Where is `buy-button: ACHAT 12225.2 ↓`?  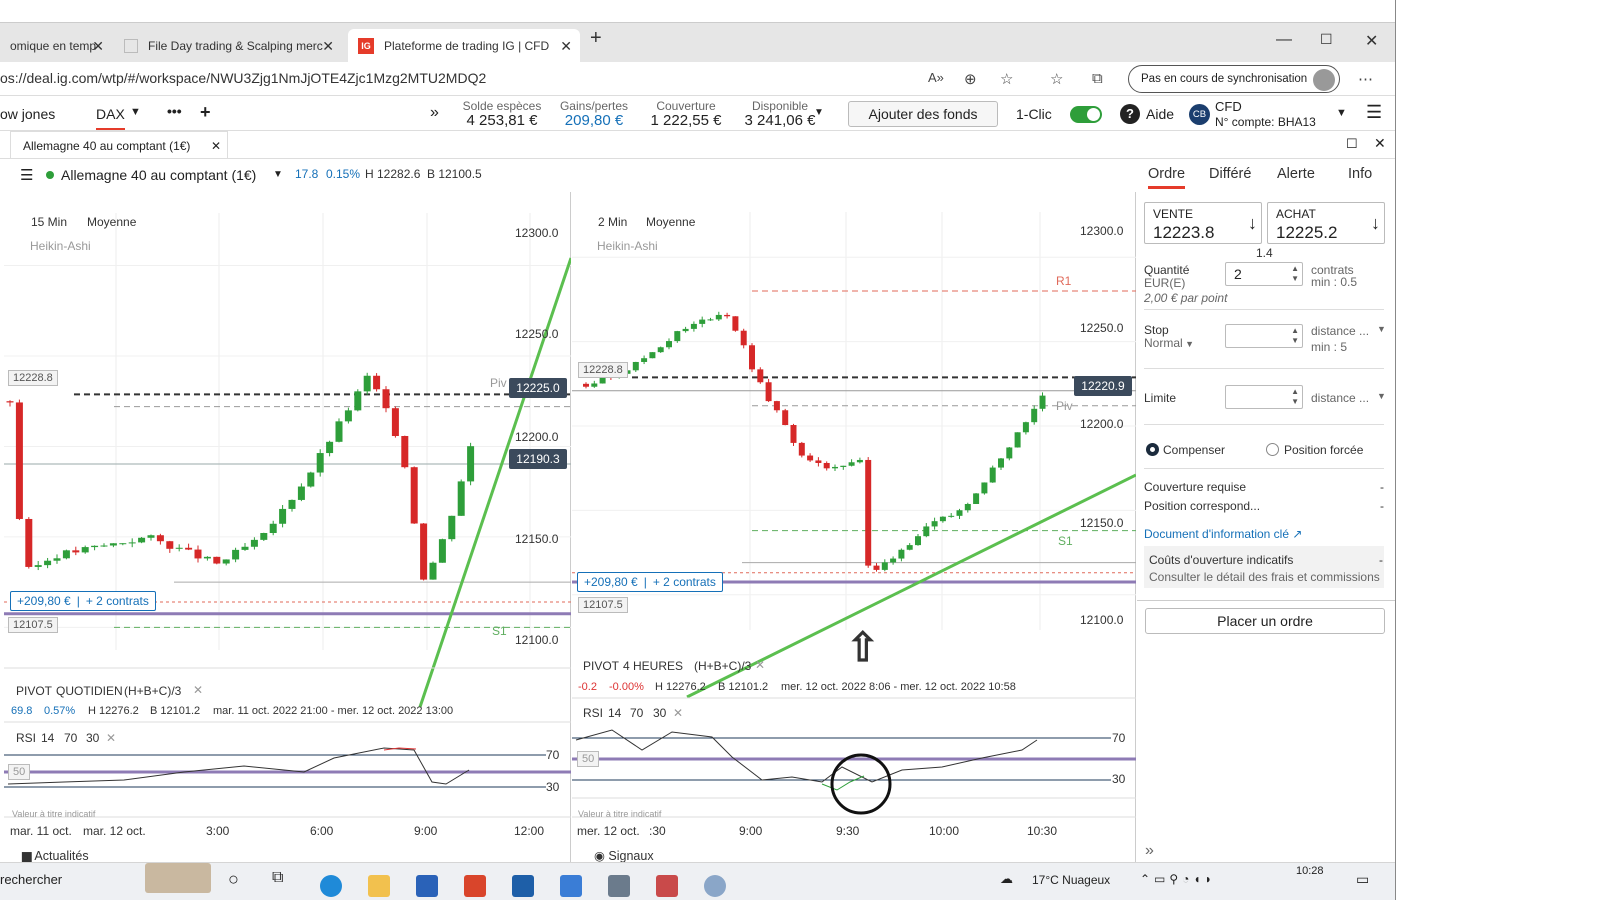
buy-button: ACHAT 12225.2 ↓ is located at coordinates (1326, 223).